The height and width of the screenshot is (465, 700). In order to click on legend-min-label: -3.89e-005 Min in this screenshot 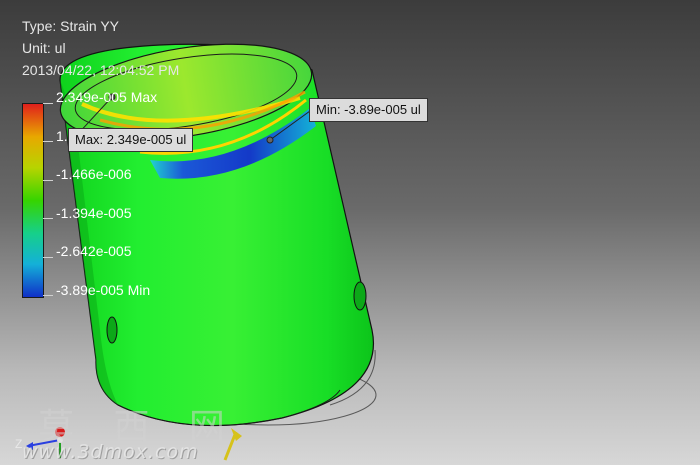, I will do `click(103, 290)`.